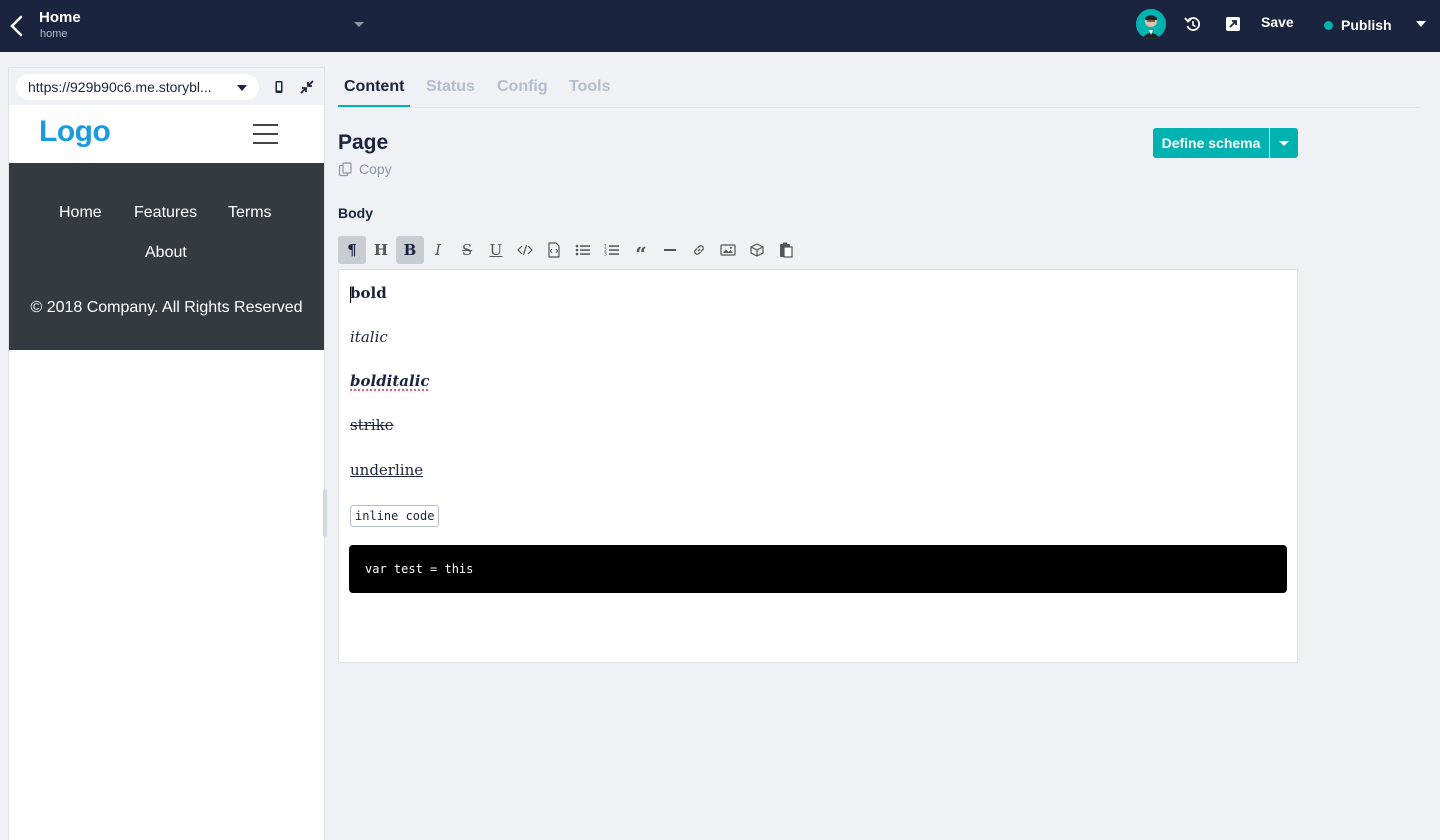 This screenshot has width=1440, height=840. What do you see at coordinates (496, 250) in the screenshot?
I see `underline-icon: U` at bounding box center [496, 250].